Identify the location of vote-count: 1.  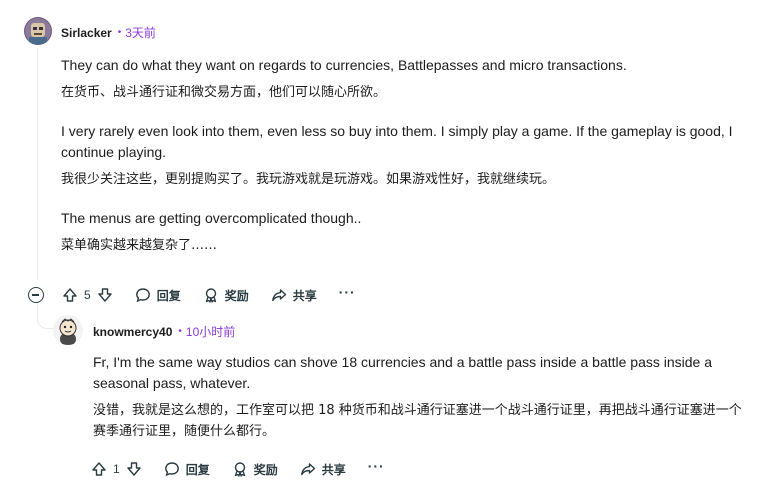
(116, 469).